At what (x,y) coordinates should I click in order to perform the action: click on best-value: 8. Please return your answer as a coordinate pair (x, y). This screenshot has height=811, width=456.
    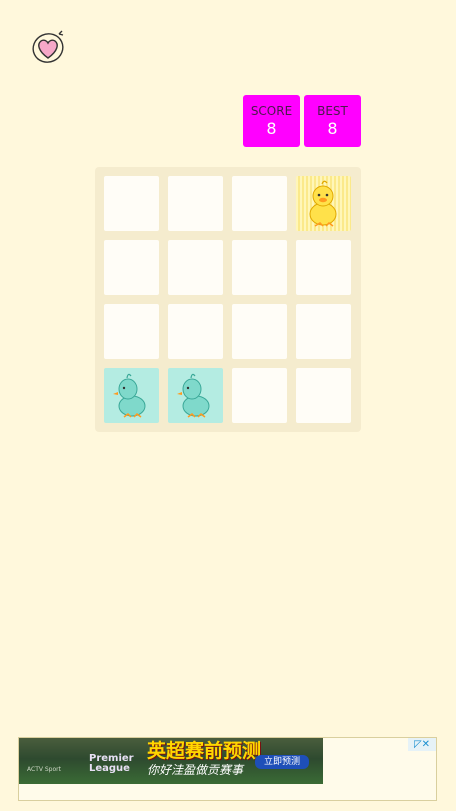
    Looking at the image, I should click on (332, 128).